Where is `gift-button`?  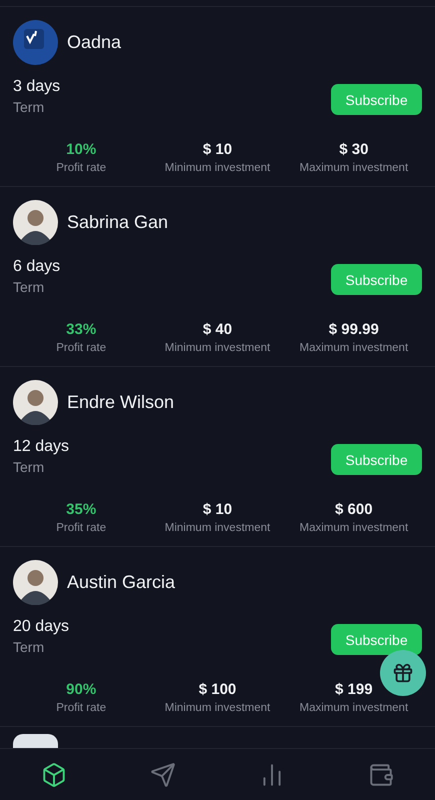
gift-button is located at coordinates (403, 673).